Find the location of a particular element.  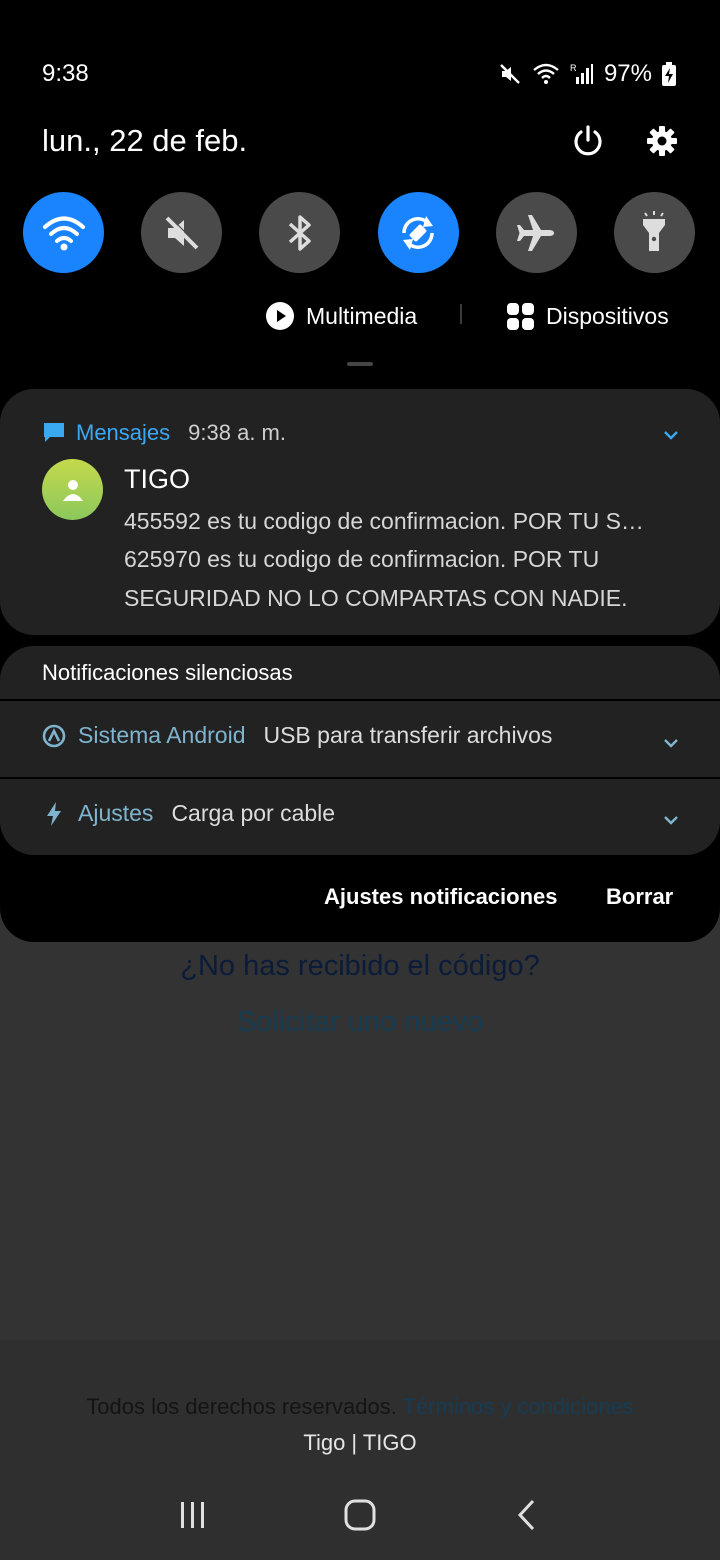

multimedia-button: Multimedia is located at coordinates (341, 316).